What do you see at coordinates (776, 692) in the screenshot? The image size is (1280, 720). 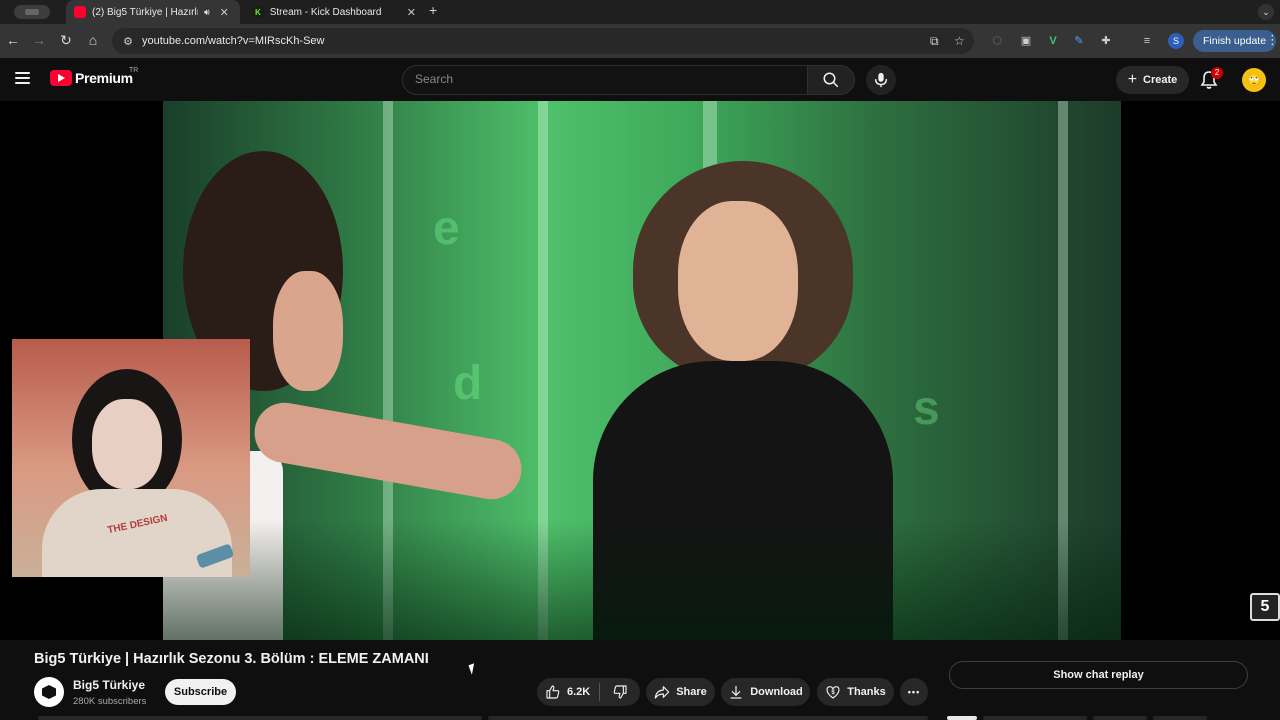 I see `download-label: Download` at bounding box center [776, 692].